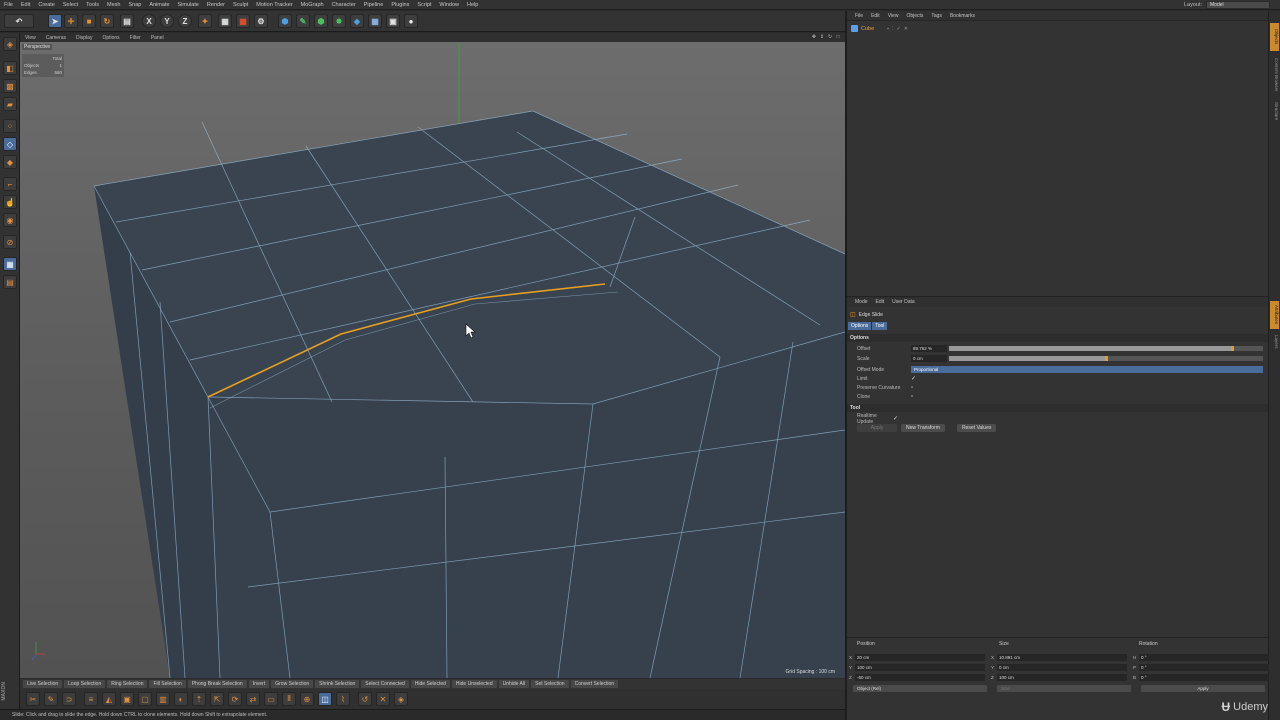 Image resolution: width=1280 pixels, height=720 pixels. Describe the element at coordinates (880, 302) in the screenshot. I see `am-menu-edit: Edit` at that location.